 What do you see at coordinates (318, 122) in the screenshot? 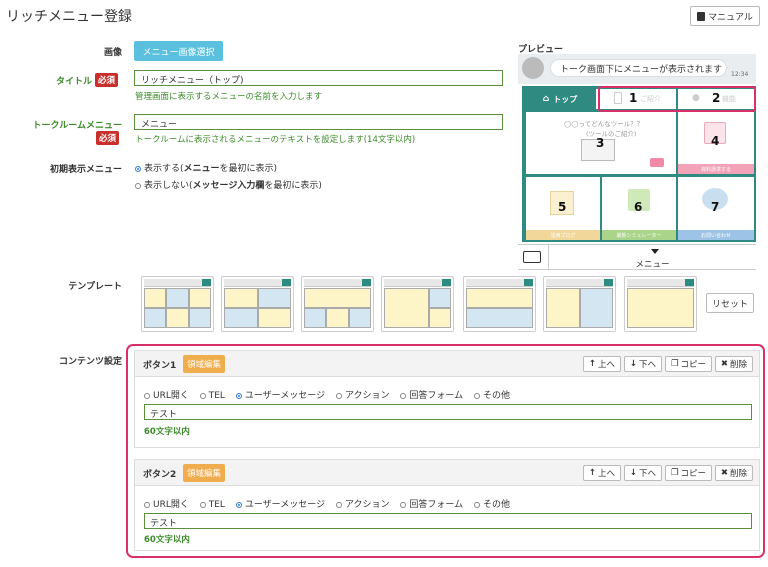
I see `talk-menu-input: メニュー` at bounding box center [318, 122].